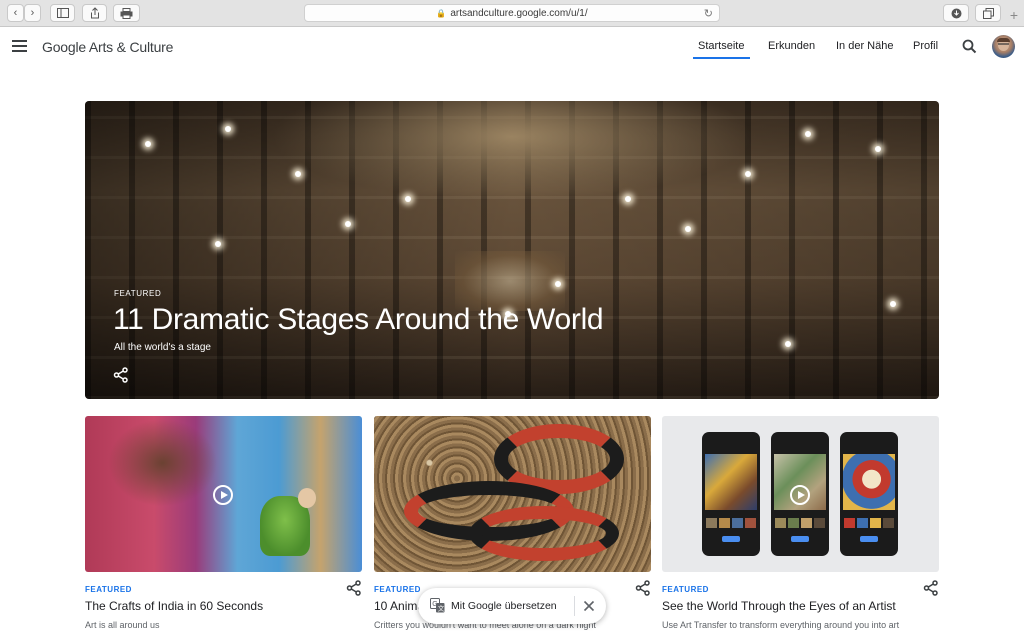 Image resolution: width=1024 pixels, height=640 pixels. Describe the element at coordinates (864, 46) in the screenshot. I see `nav-in-der-naehe: In der Nähe` at that location.